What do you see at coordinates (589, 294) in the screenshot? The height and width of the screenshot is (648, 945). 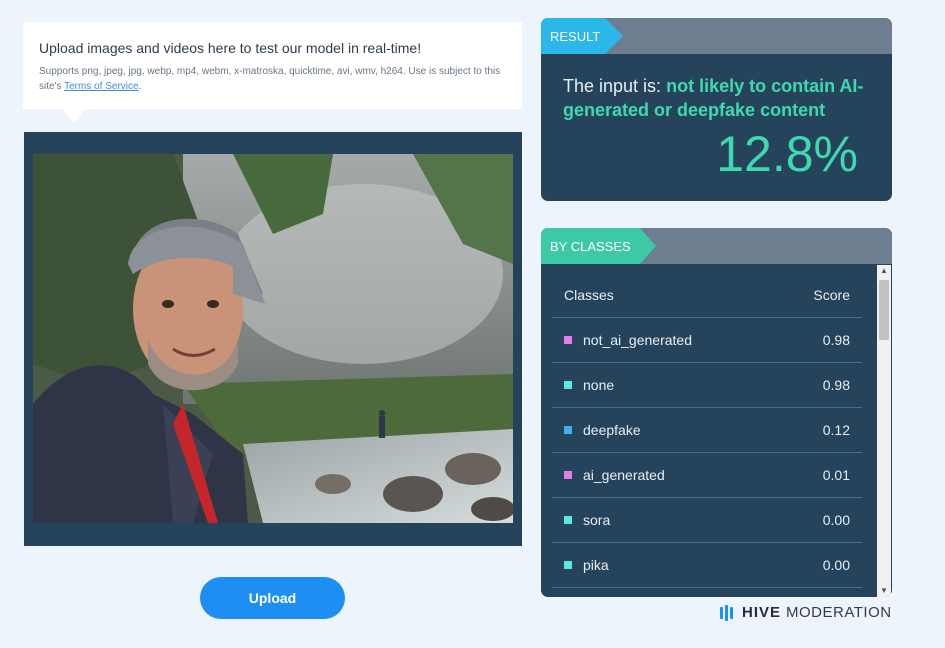 I see `classes-column-header: Classes` at bounding box center [589, 294].